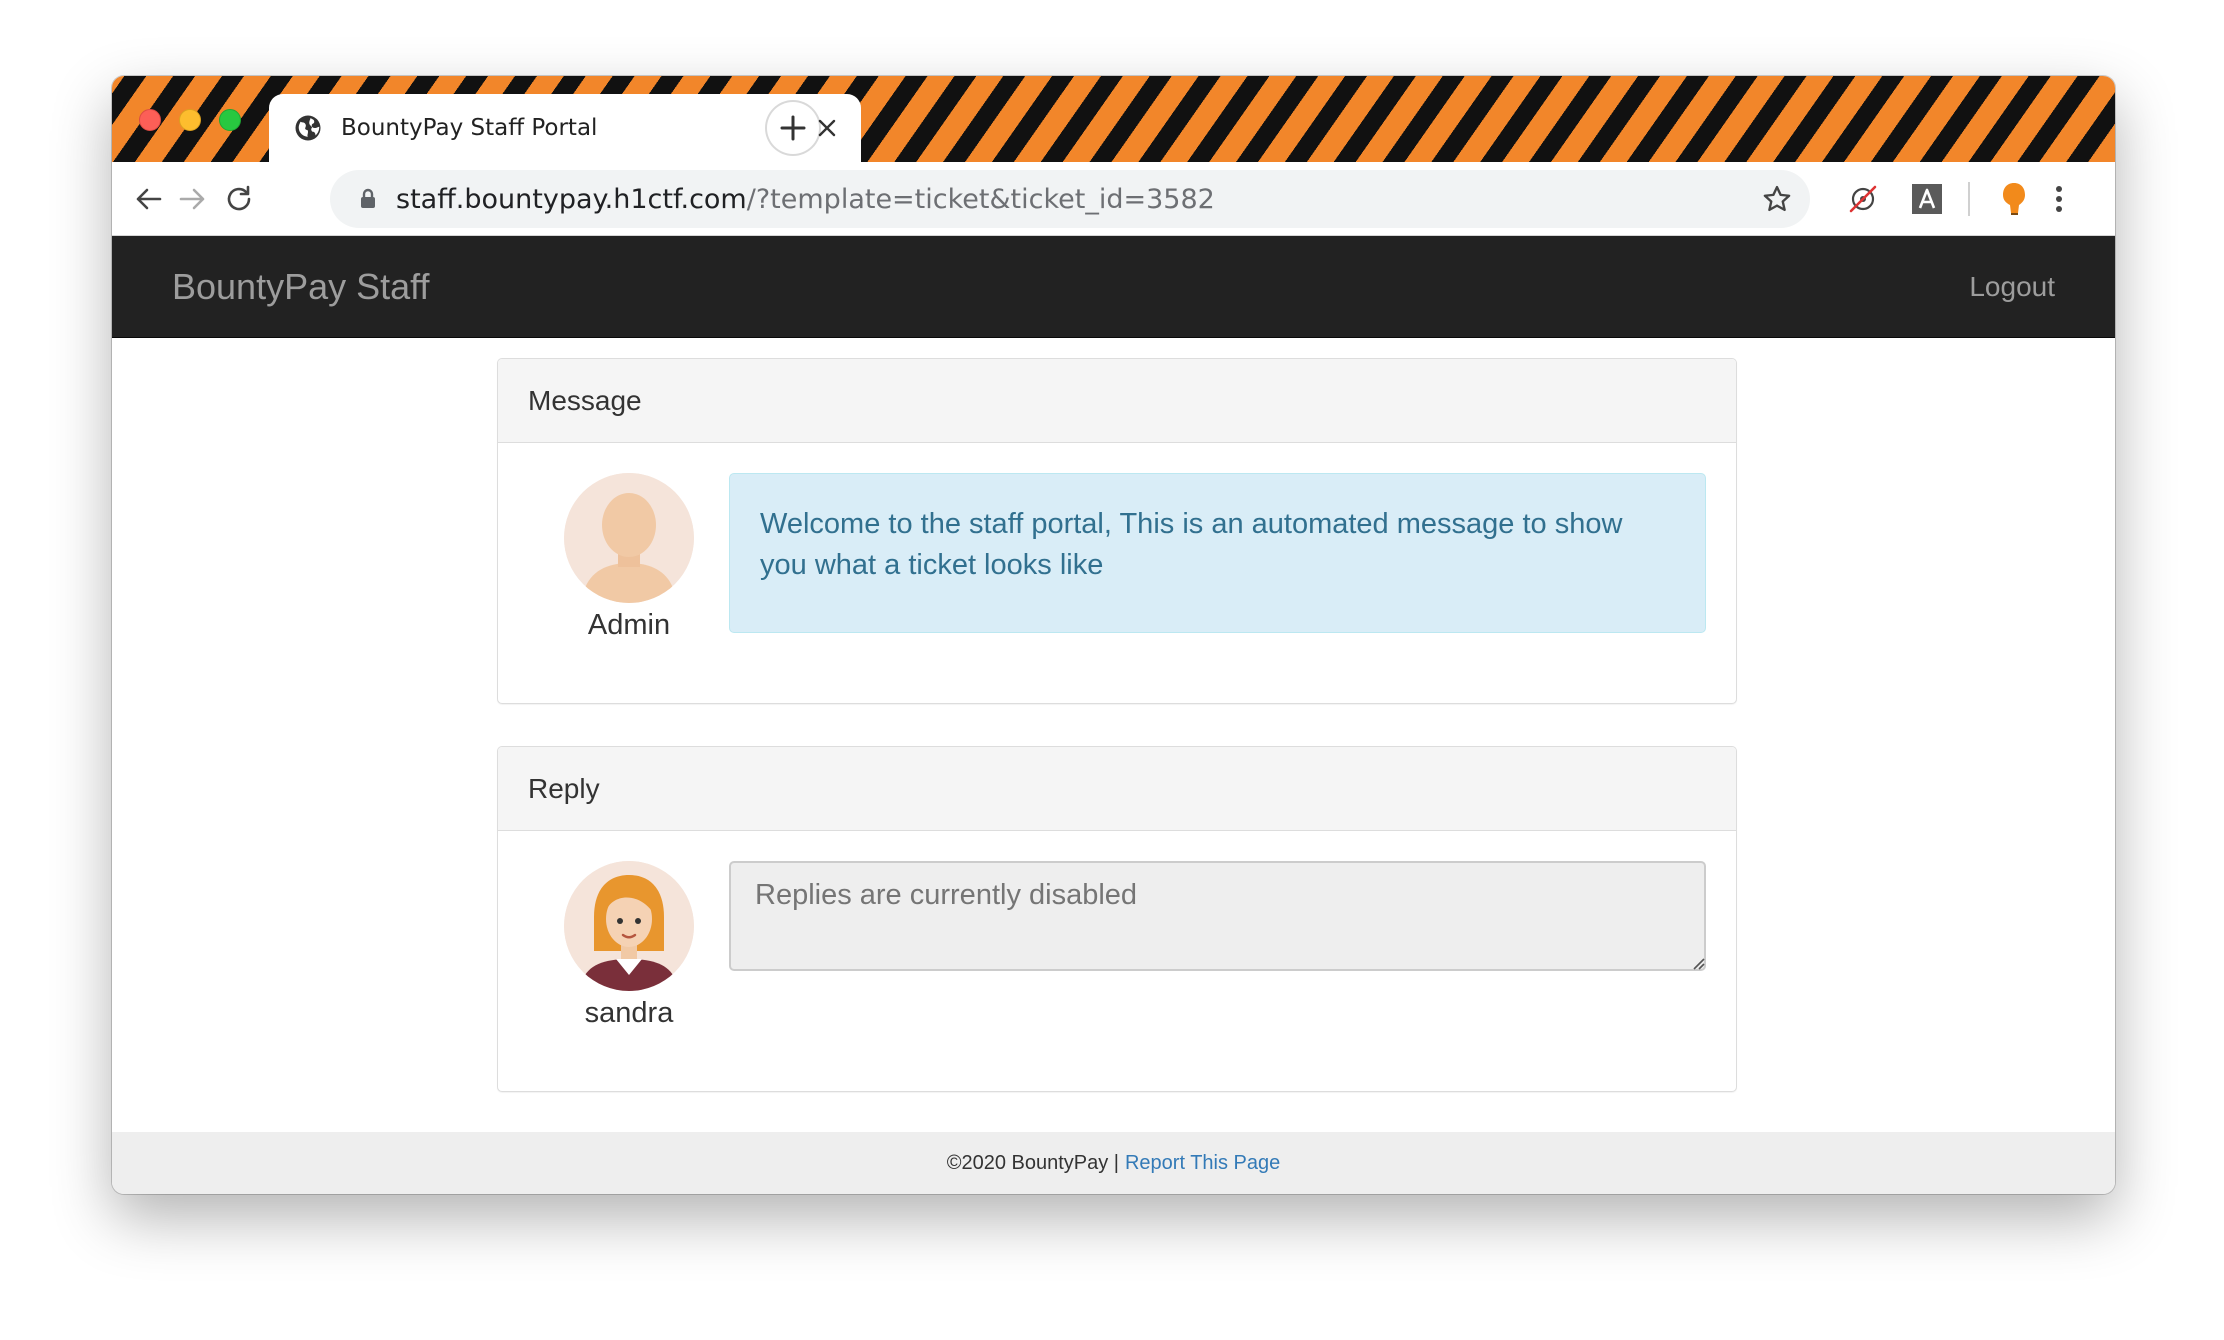 The height and width of the screenshot is (1340, 2224). I want to click on forward-button, so click(193, 199).